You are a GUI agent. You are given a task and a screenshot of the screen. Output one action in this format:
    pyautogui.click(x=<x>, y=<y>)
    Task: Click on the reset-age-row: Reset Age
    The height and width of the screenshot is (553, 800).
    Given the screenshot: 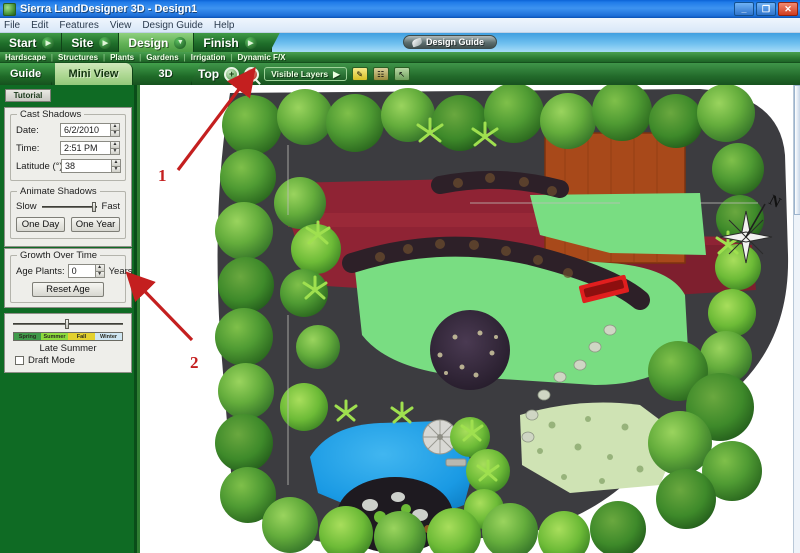 What is the action you would take?
    pyautogui.click(x=68, y=289)
    